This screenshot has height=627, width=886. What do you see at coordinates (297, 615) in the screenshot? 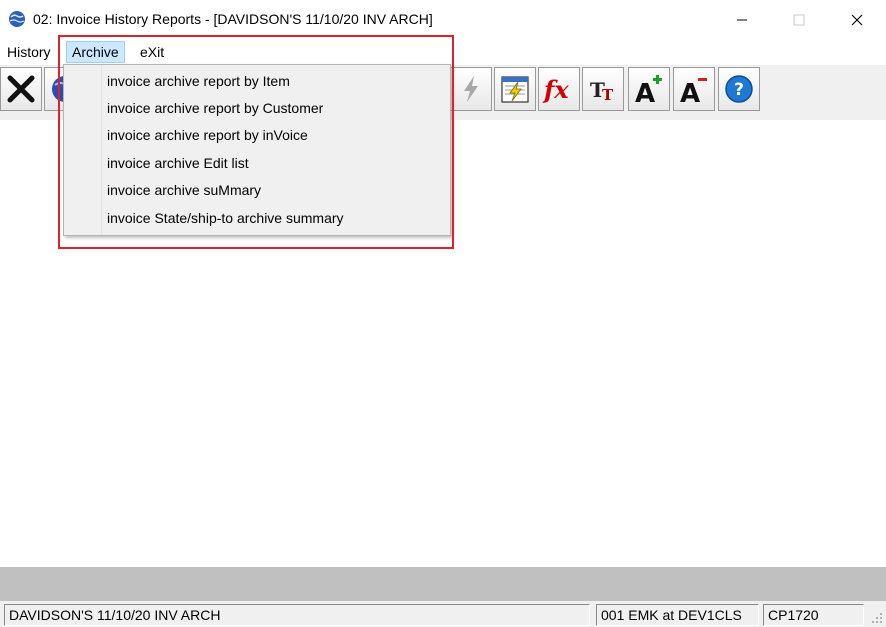
I see `status-company: DAVIDSON'S 11/10/20 INV ARCH` at bounding box center [297, 615].